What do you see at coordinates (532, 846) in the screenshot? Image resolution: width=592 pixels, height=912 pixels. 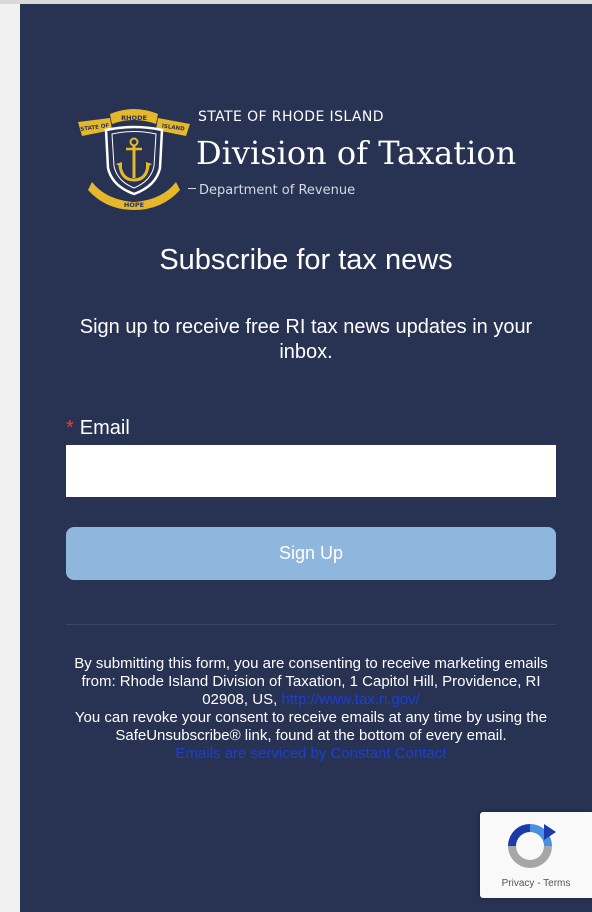 I see `recaptcha-icon` at bounding box center [532, 846].